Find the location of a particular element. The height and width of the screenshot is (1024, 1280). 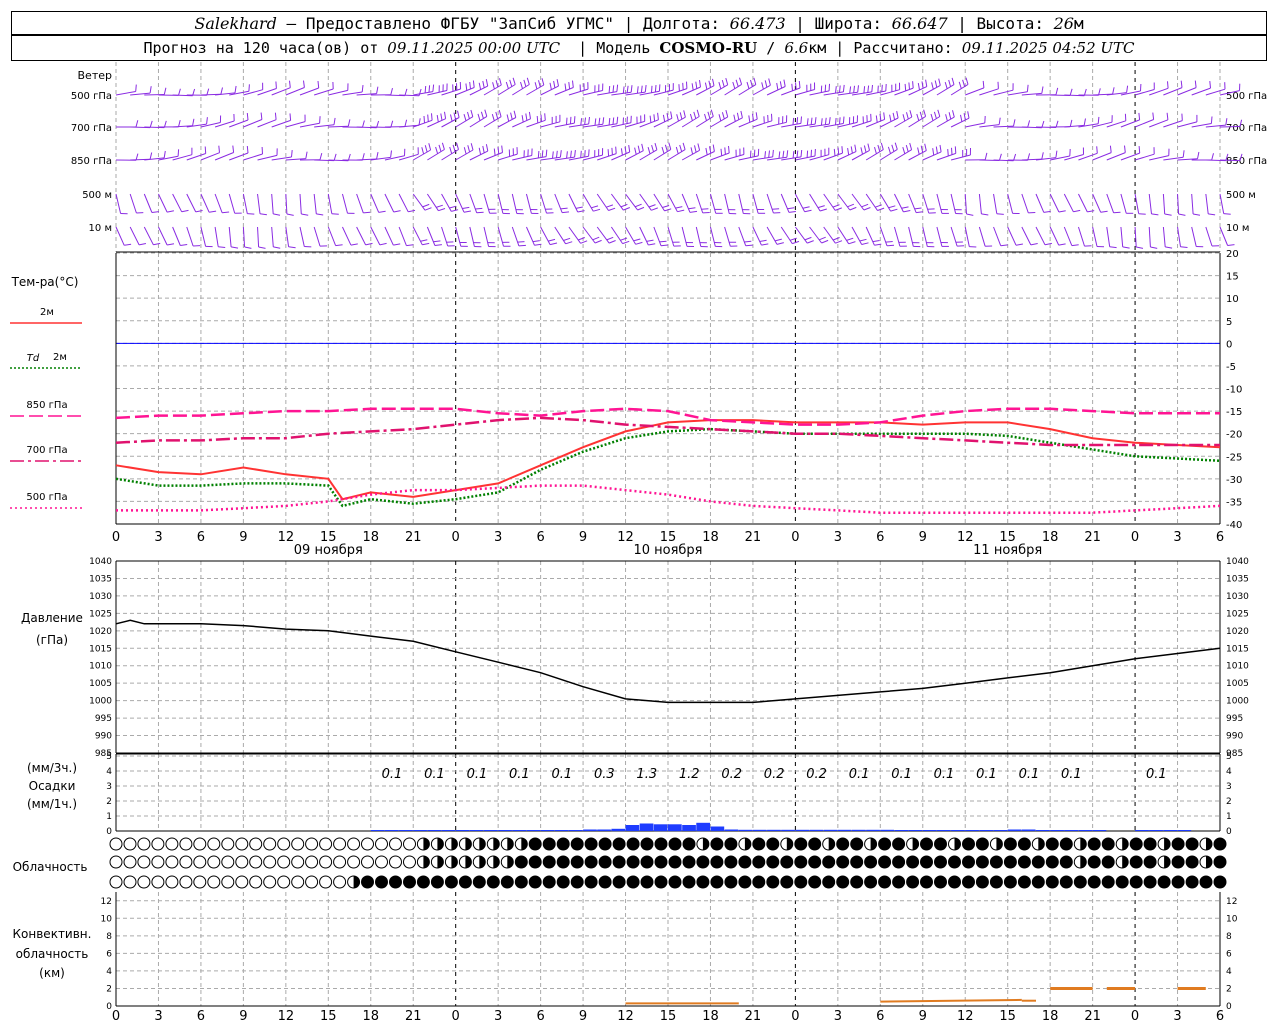

hour-tick-label: 21 is located at coordinates (753, 537).